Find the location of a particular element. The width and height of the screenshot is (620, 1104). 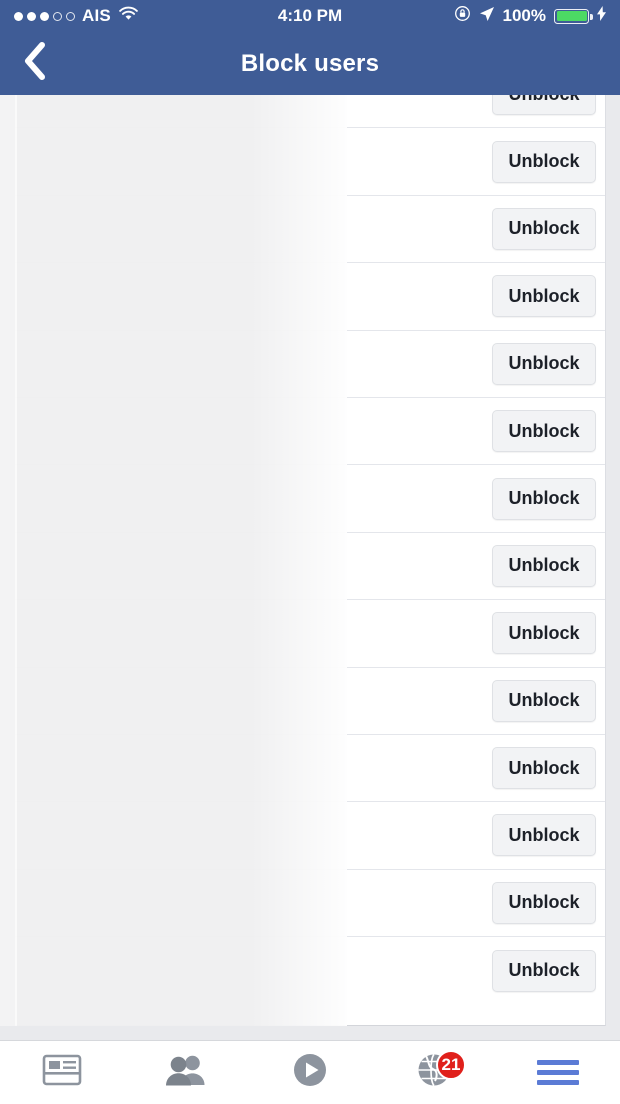

video-play-icon is located at coordinates (310, 1072).